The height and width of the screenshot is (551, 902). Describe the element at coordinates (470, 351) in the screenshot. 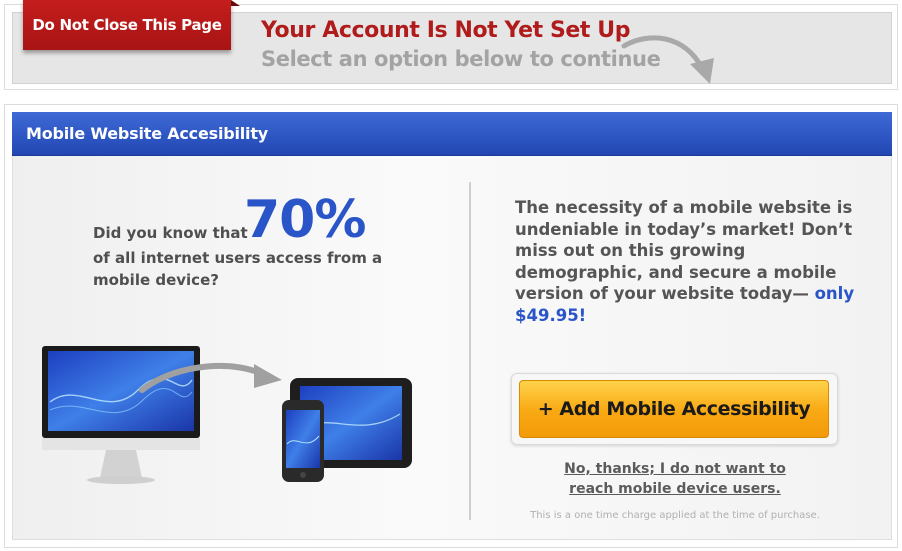

I see `column-divider` at that location.